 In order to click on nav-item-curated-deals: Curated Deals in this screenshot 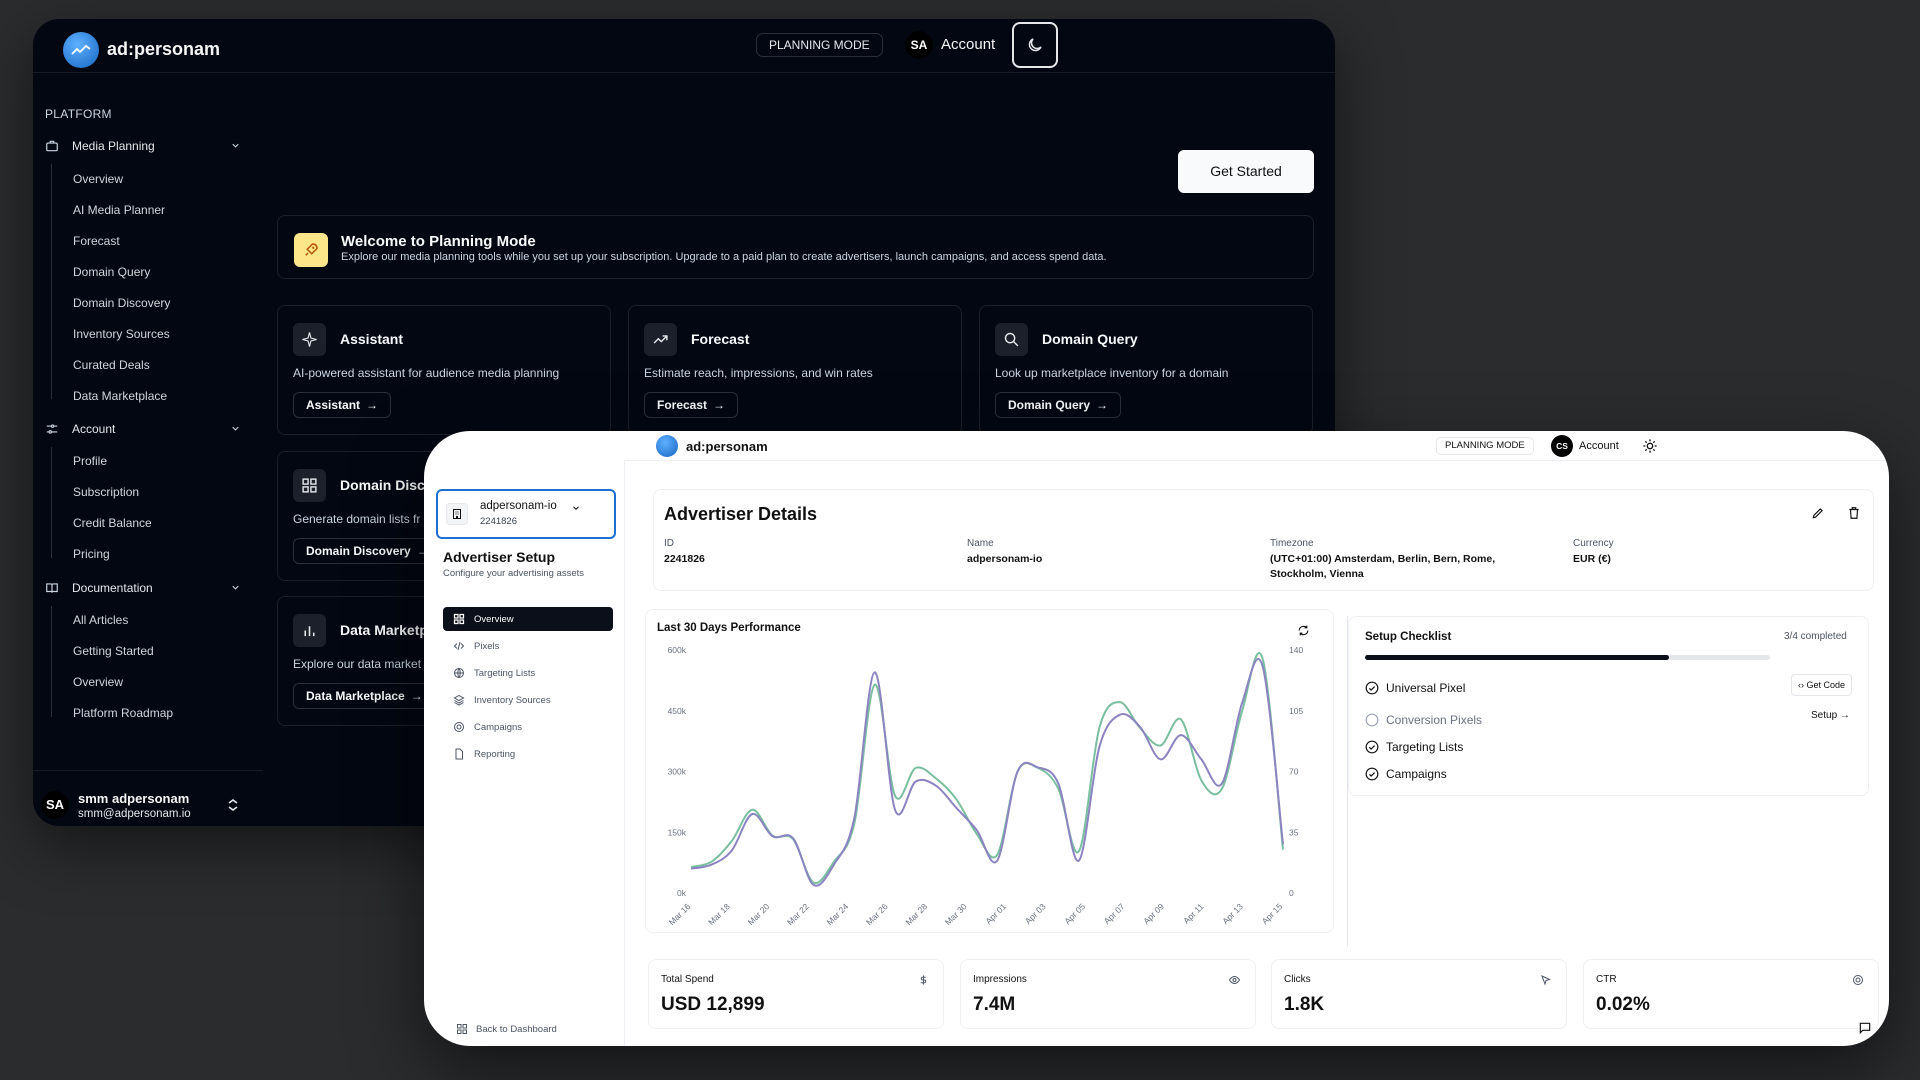, I will do `click(111, 365)`.